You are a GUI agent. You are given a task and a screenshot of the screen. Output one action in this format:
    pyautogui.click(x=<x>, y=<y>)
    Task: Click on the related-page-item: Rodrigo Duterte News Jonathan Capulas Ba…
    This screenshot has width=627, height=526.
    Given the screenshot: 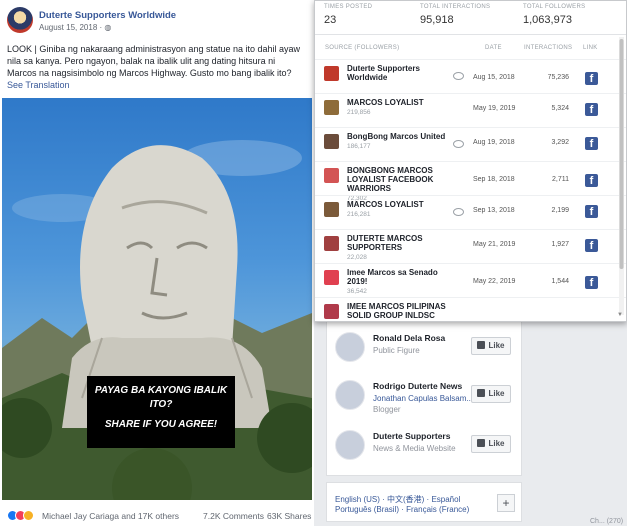 What is the action you would take?
    pyautogui.click(x=427, y=397)
    